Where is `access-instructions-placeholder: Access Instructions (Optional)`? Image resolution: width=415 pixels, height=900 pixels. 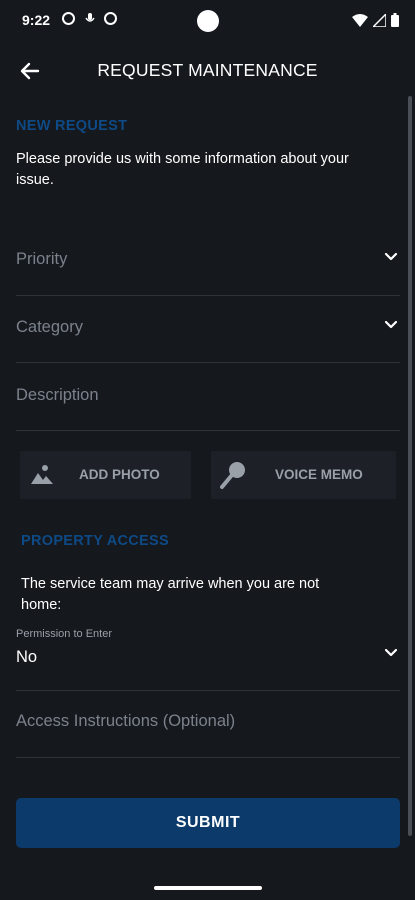
access-instructions-placeholder: Access Instructions (Optional) is located at coordinates (126, 721).